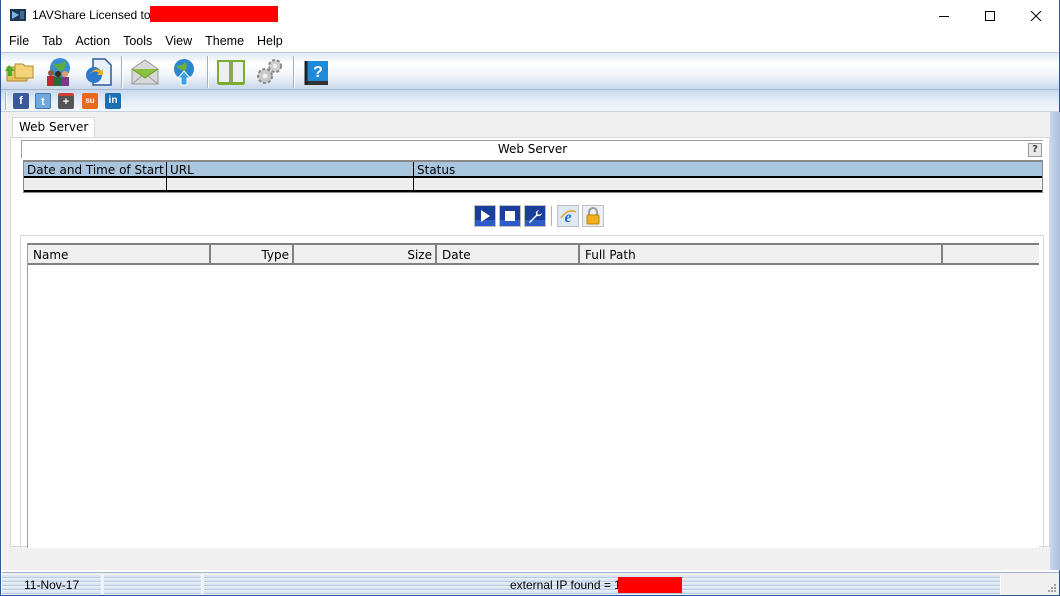 This screenshot has height=596, width=1060. I want to click on status-bar: 11-Nov-17 external IP found = 1, so click(530, 583).